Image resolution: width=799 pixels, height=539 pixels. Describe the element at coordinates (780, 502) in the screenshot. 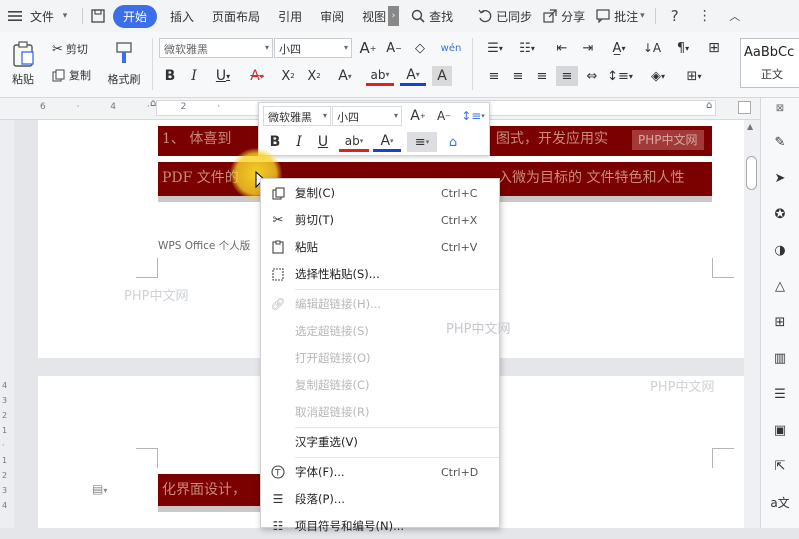

I see `translate-icon: a文` at that location.